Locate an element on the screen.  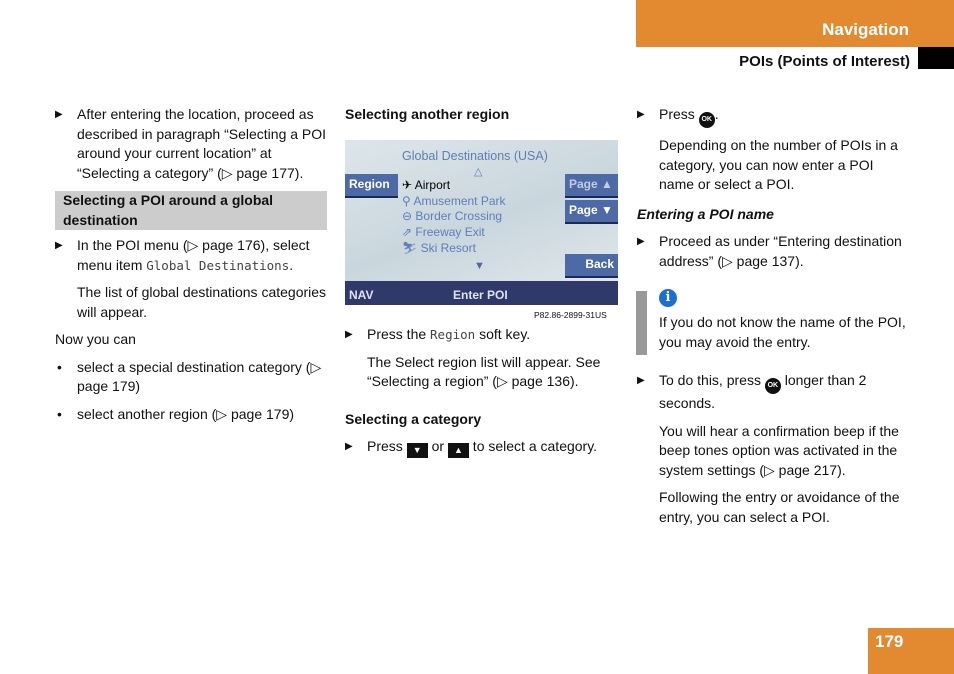
header-marker is located at coordinates (936, 58).